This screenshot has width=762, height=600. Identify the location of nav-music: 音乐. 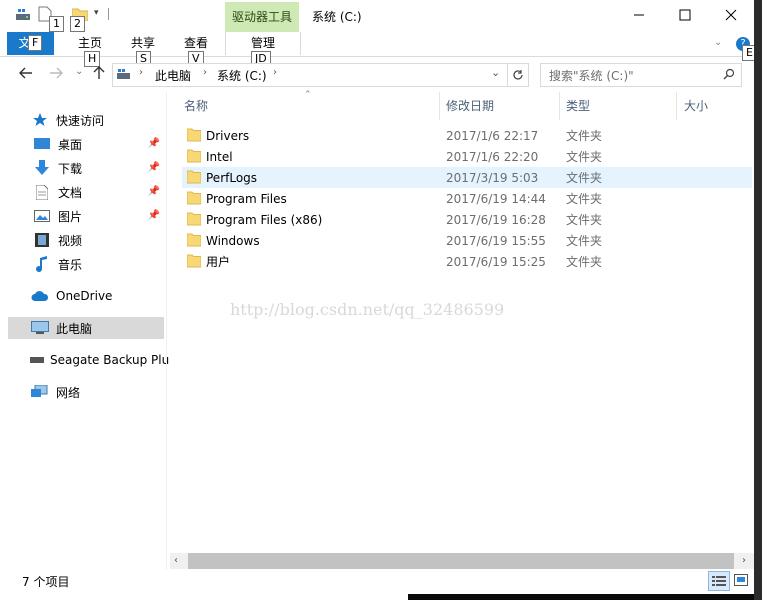
(86, 264).